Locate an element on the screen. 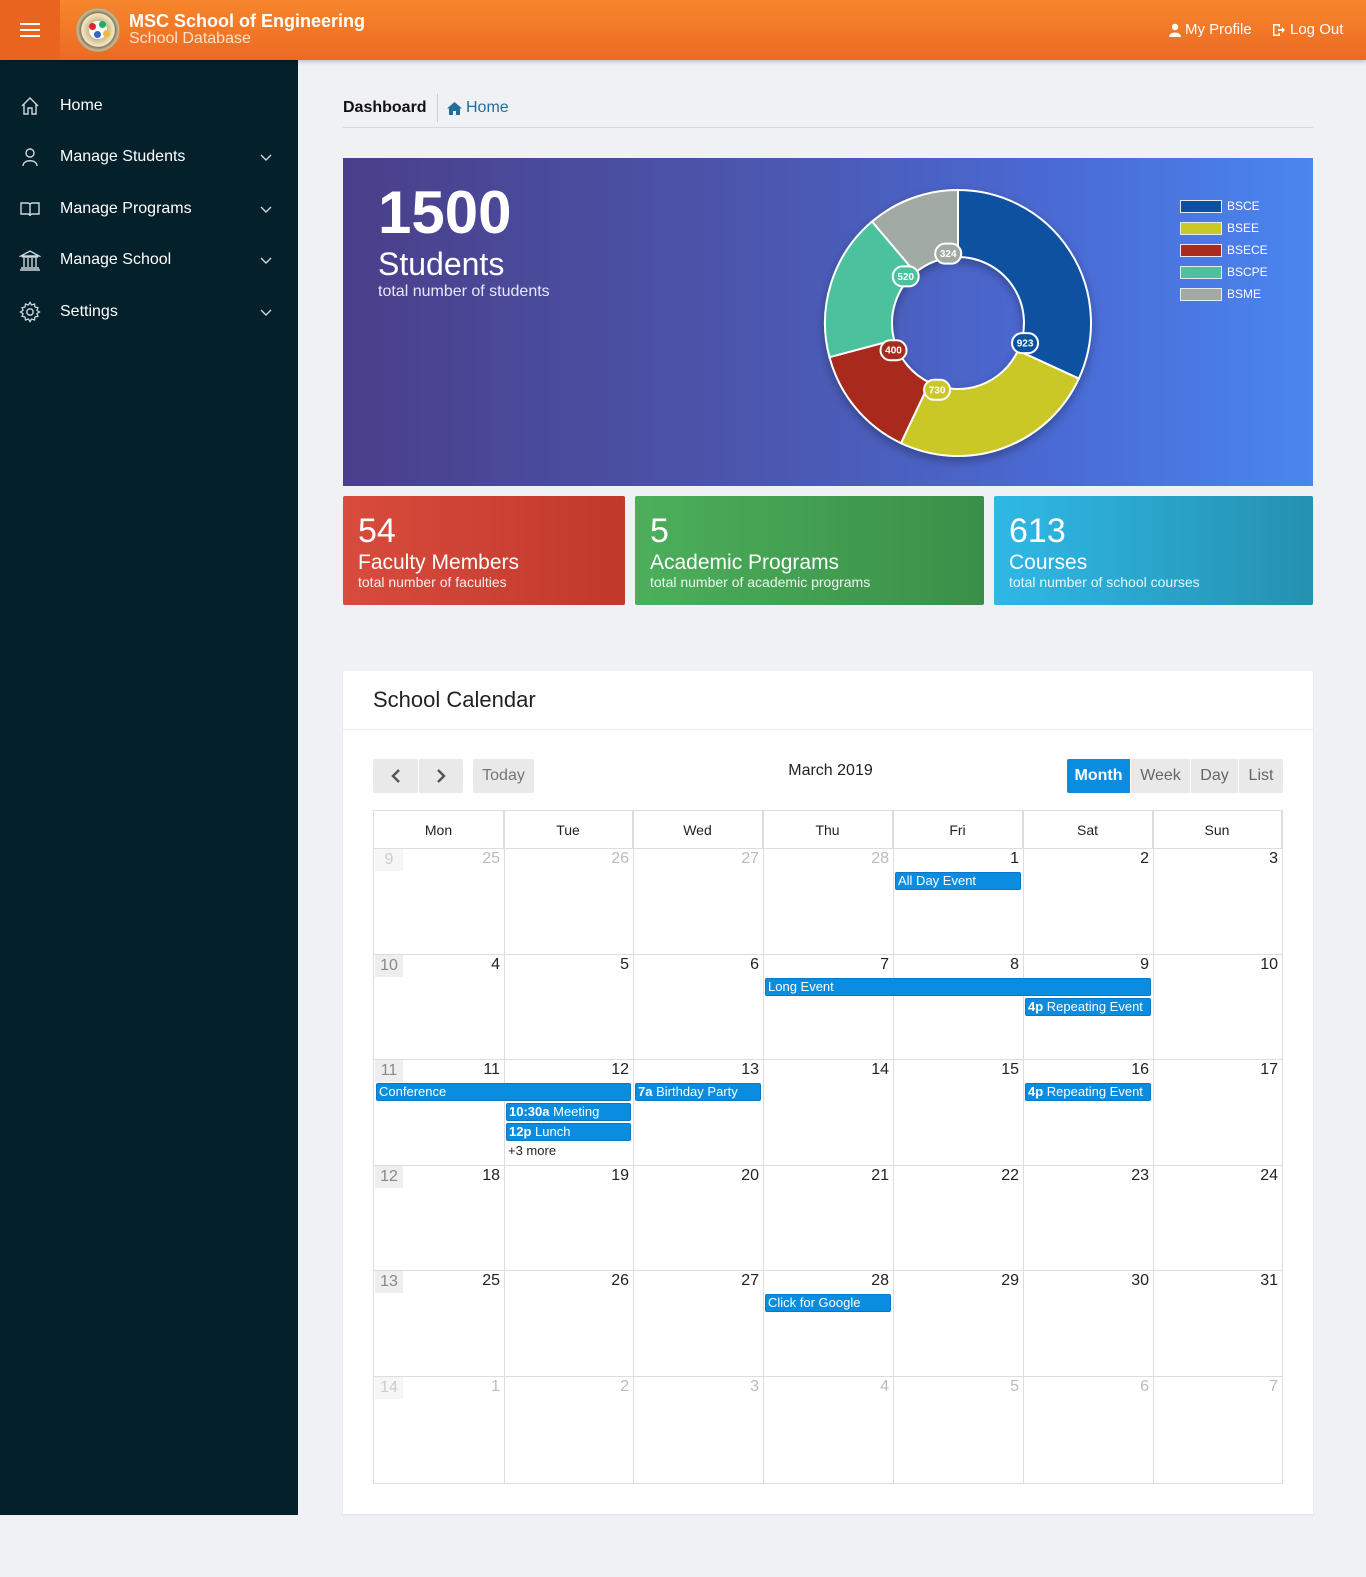  day-number: 11 is located at coordinates (480, 1070).